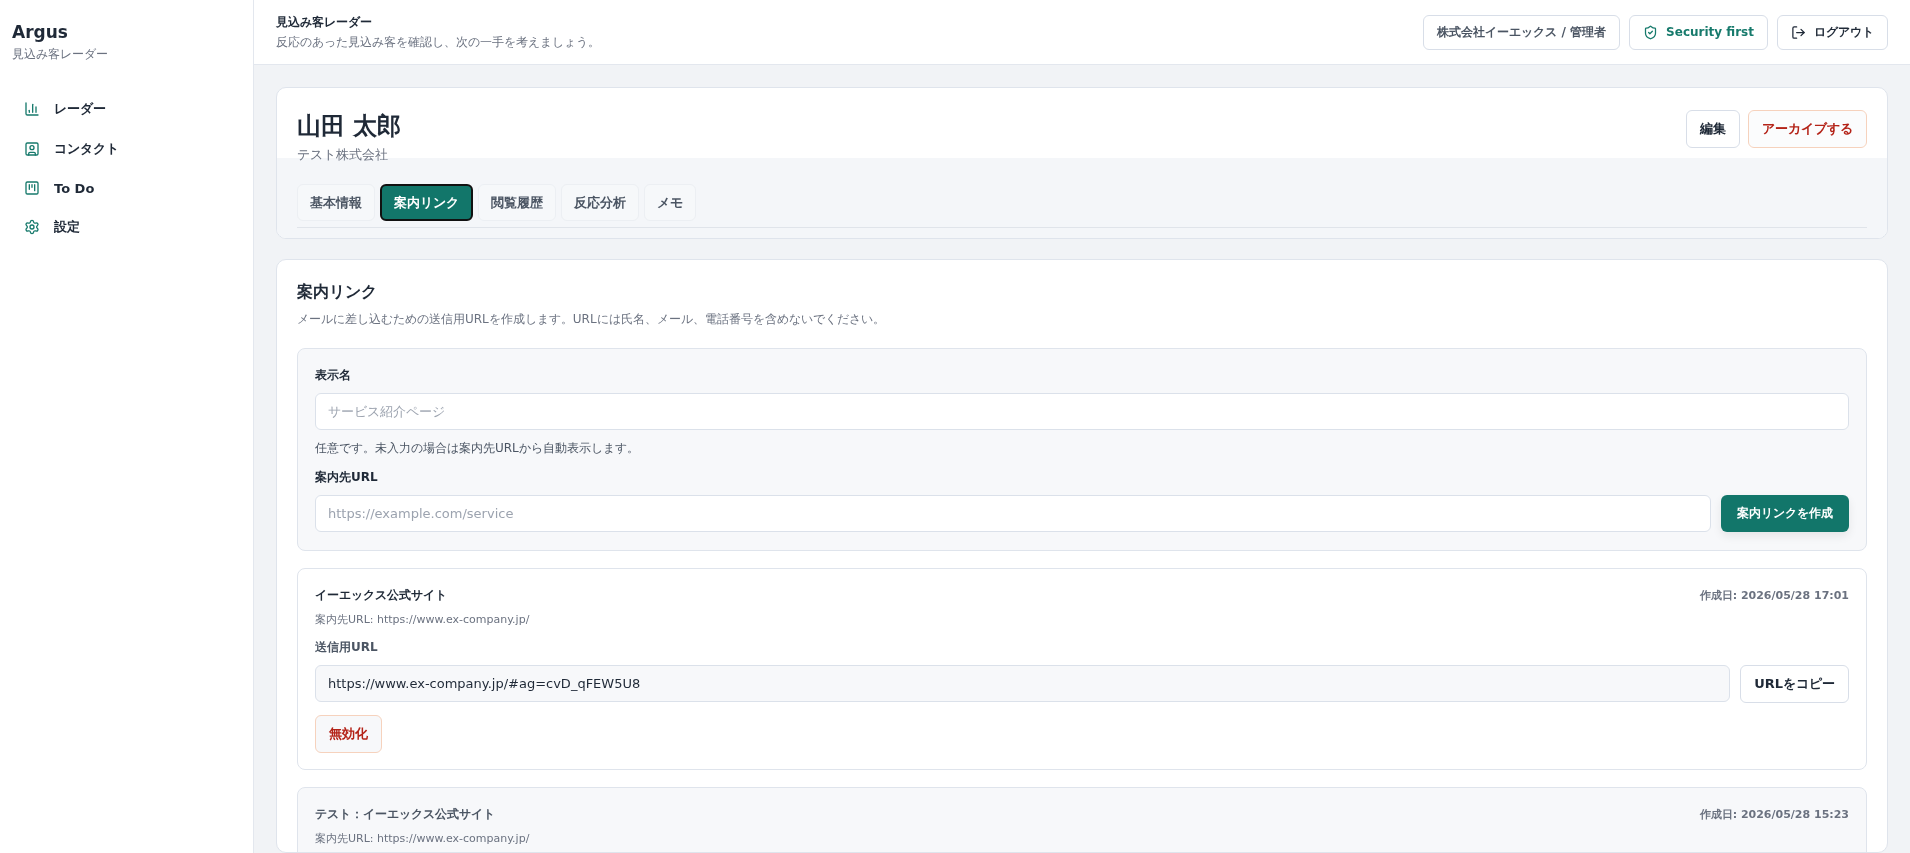  I want to click on page-subtitle: 反応のあった見込み客を確認し、次の一手を考えましょう。, so click(438, 42).